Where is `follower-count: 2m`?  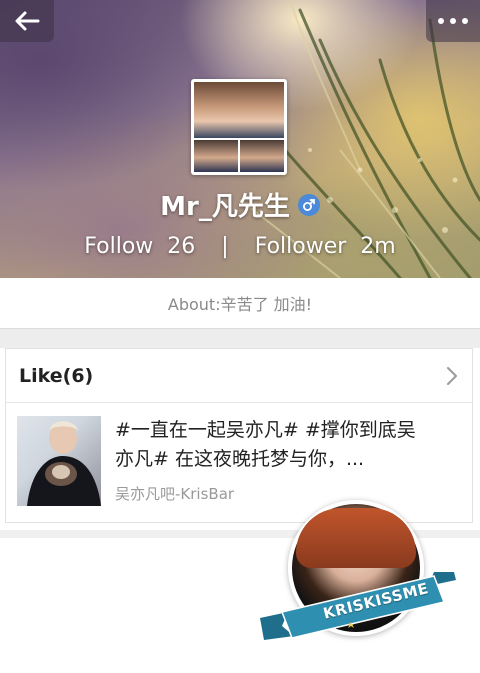 follower-count: 2m is located at coordinates (378, 246).